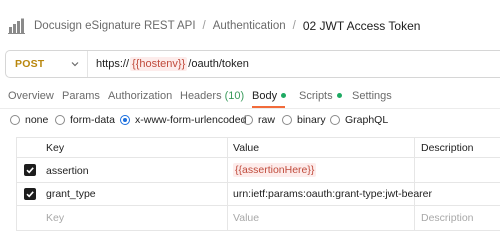 Image resolution: width=500 pixels, height=252 pixels. I want to click on tab-scripts-label: Scripts, so click(316, 96).